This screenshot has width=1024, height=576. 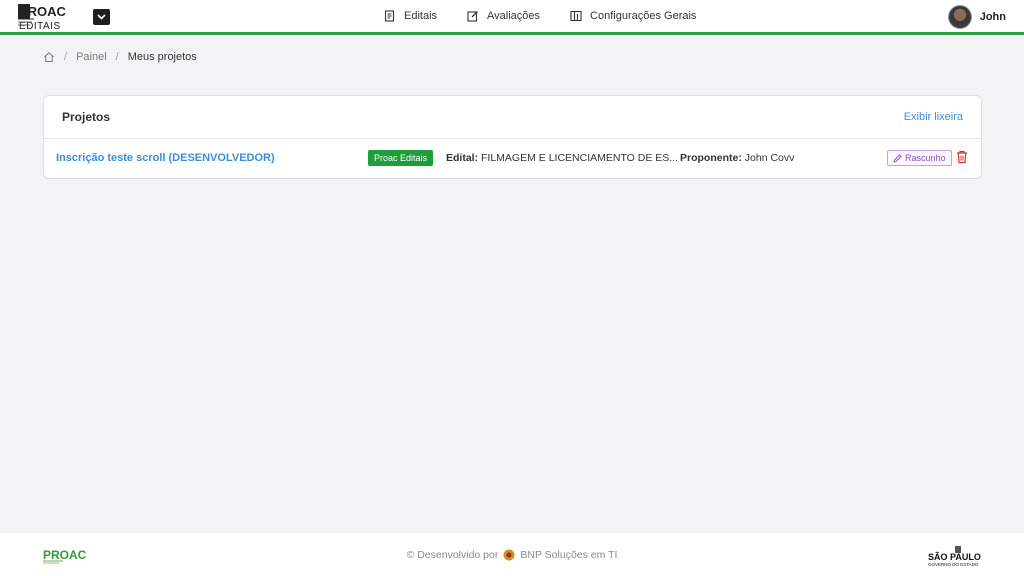 I want to click on avatar, so click(x=959, y=17).